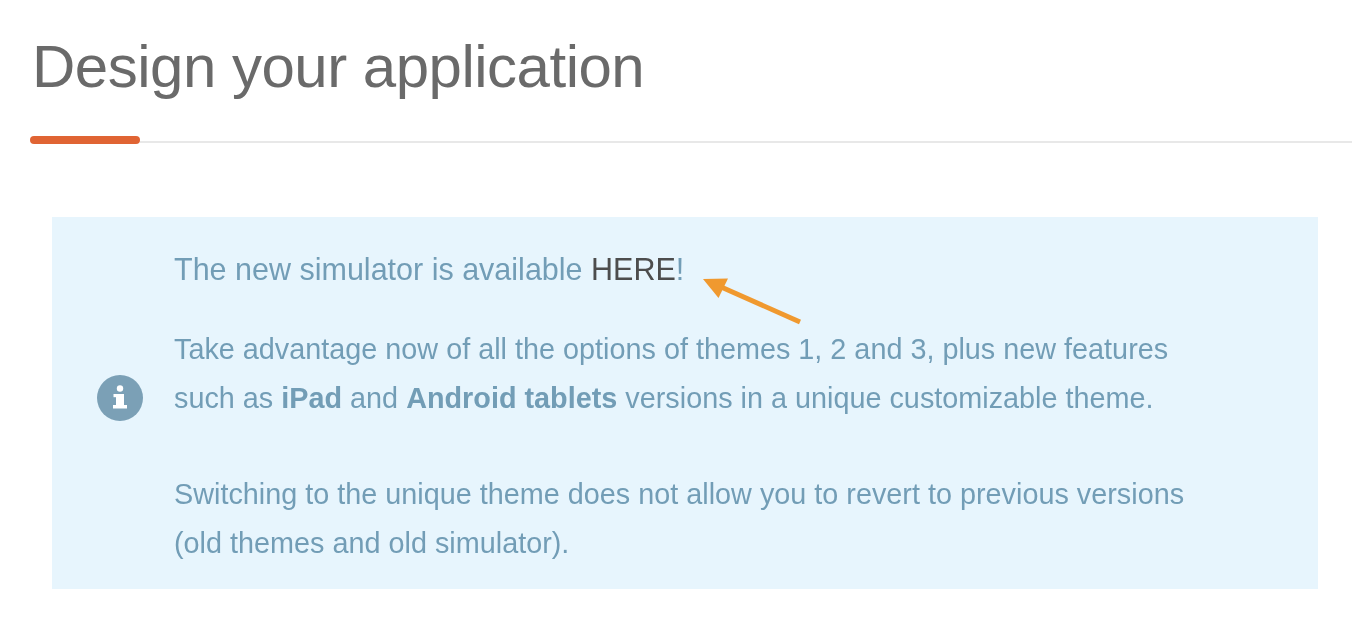 The height and width of the screenshot is (624, 1352). What do you see at coordinates (672, 374) in the screenshot?
I see `notice-paragraph: Take advantage now of all the options of themes 1, 2 and 3, plus new features such as iPad and Android tablets versions in a unique customizable theme.` at bounding box center [672, 374].